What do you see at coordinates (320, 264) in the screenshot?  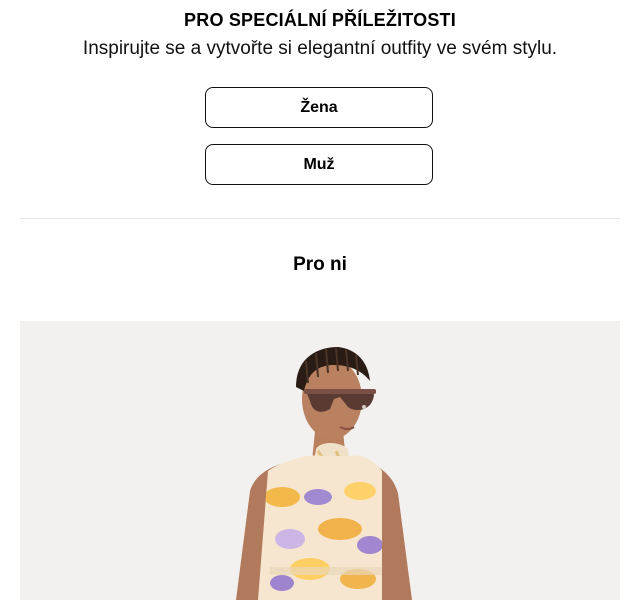 I see `section-title: Pro ni` at bounding box center [320, 264].